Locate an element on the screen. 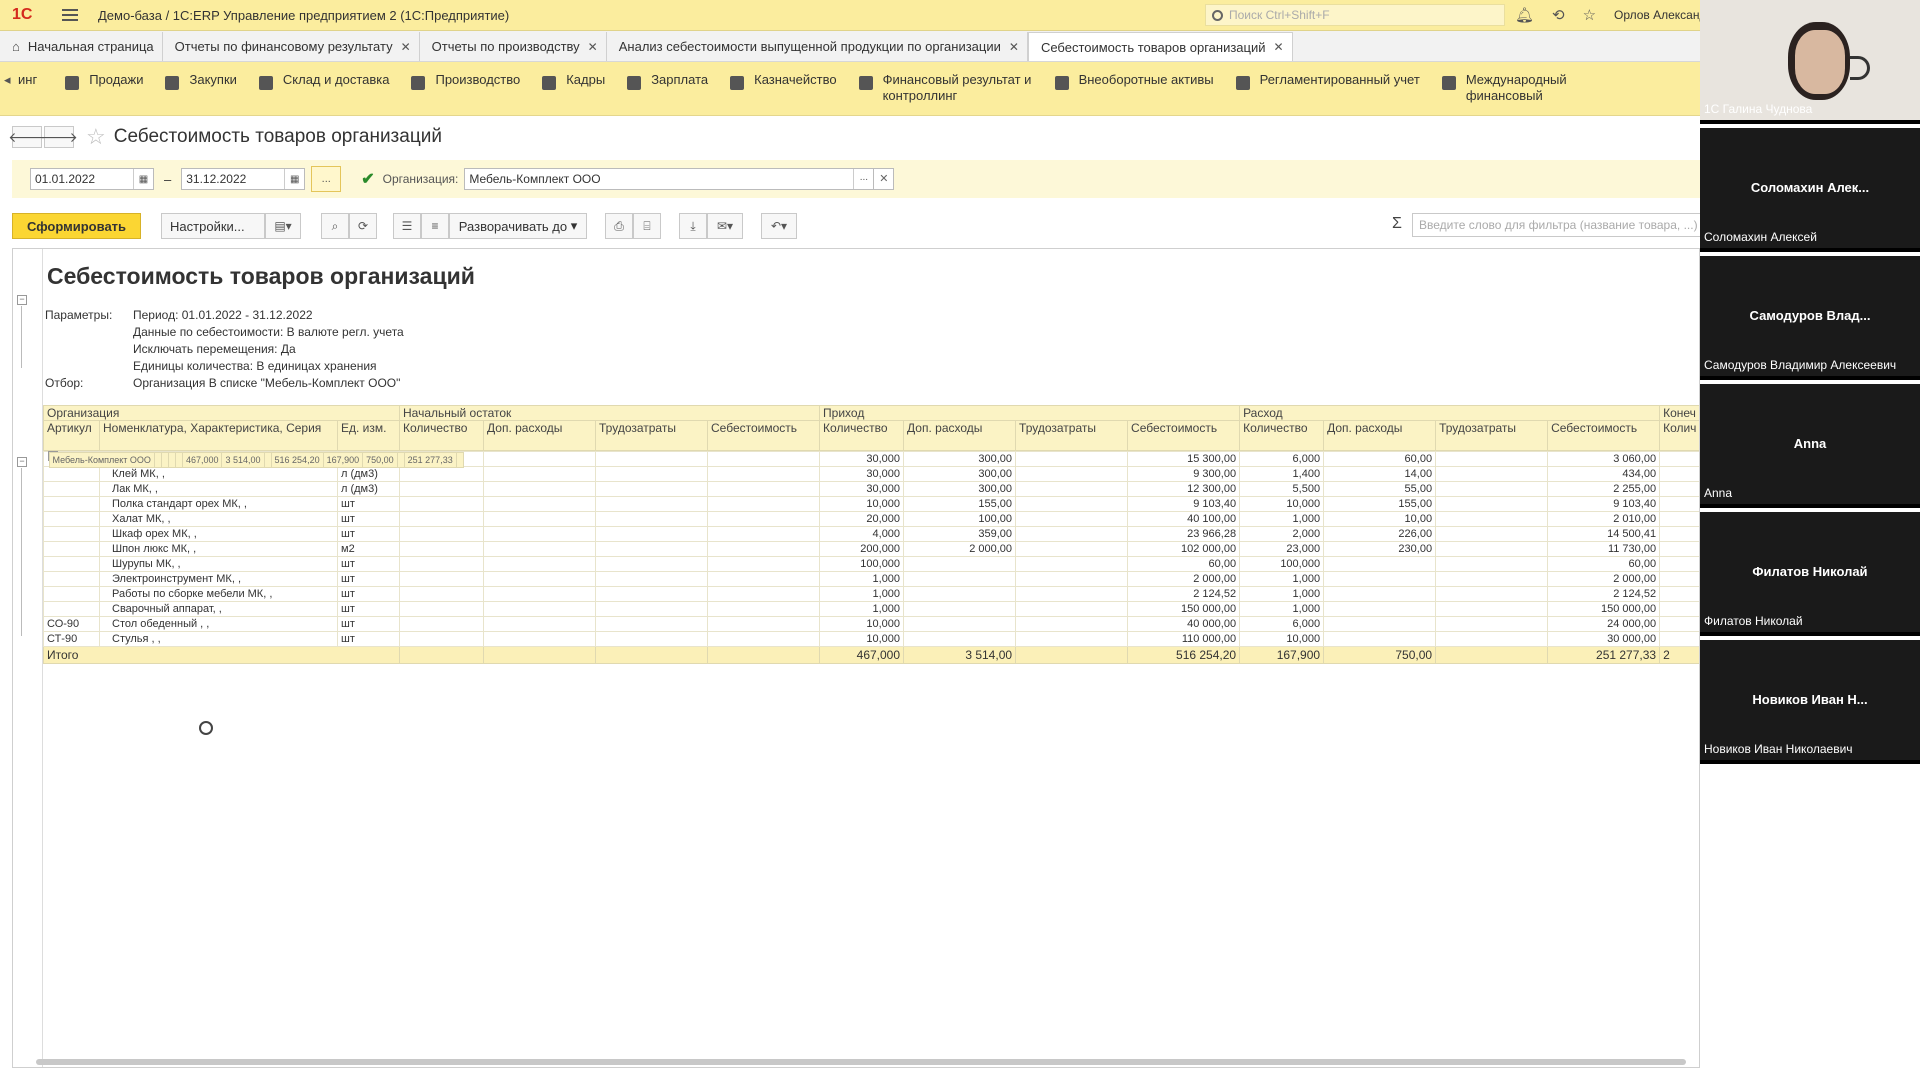  group-org: Мебель-Комплект ООО is located at coordinates (101, 460).